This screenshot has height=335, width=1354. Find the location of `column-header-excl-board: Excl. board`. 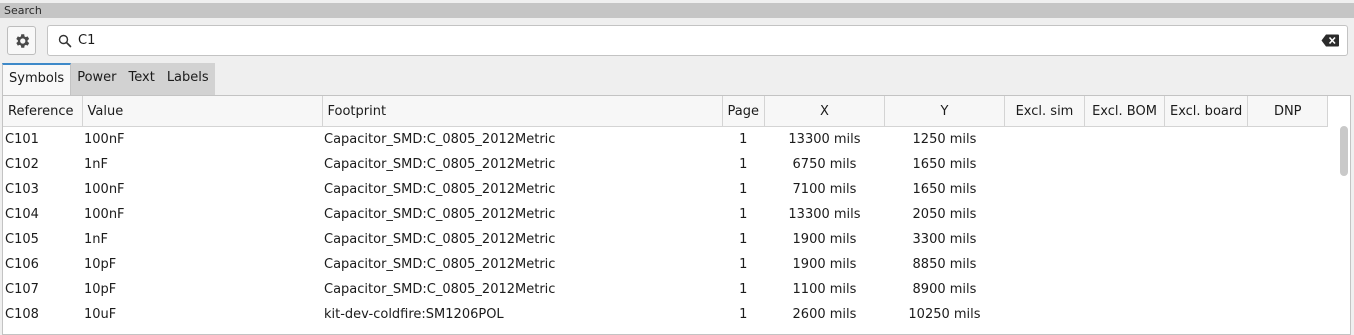

column-header-excl-board: Excl. board is located at coordinates (1206, 111).